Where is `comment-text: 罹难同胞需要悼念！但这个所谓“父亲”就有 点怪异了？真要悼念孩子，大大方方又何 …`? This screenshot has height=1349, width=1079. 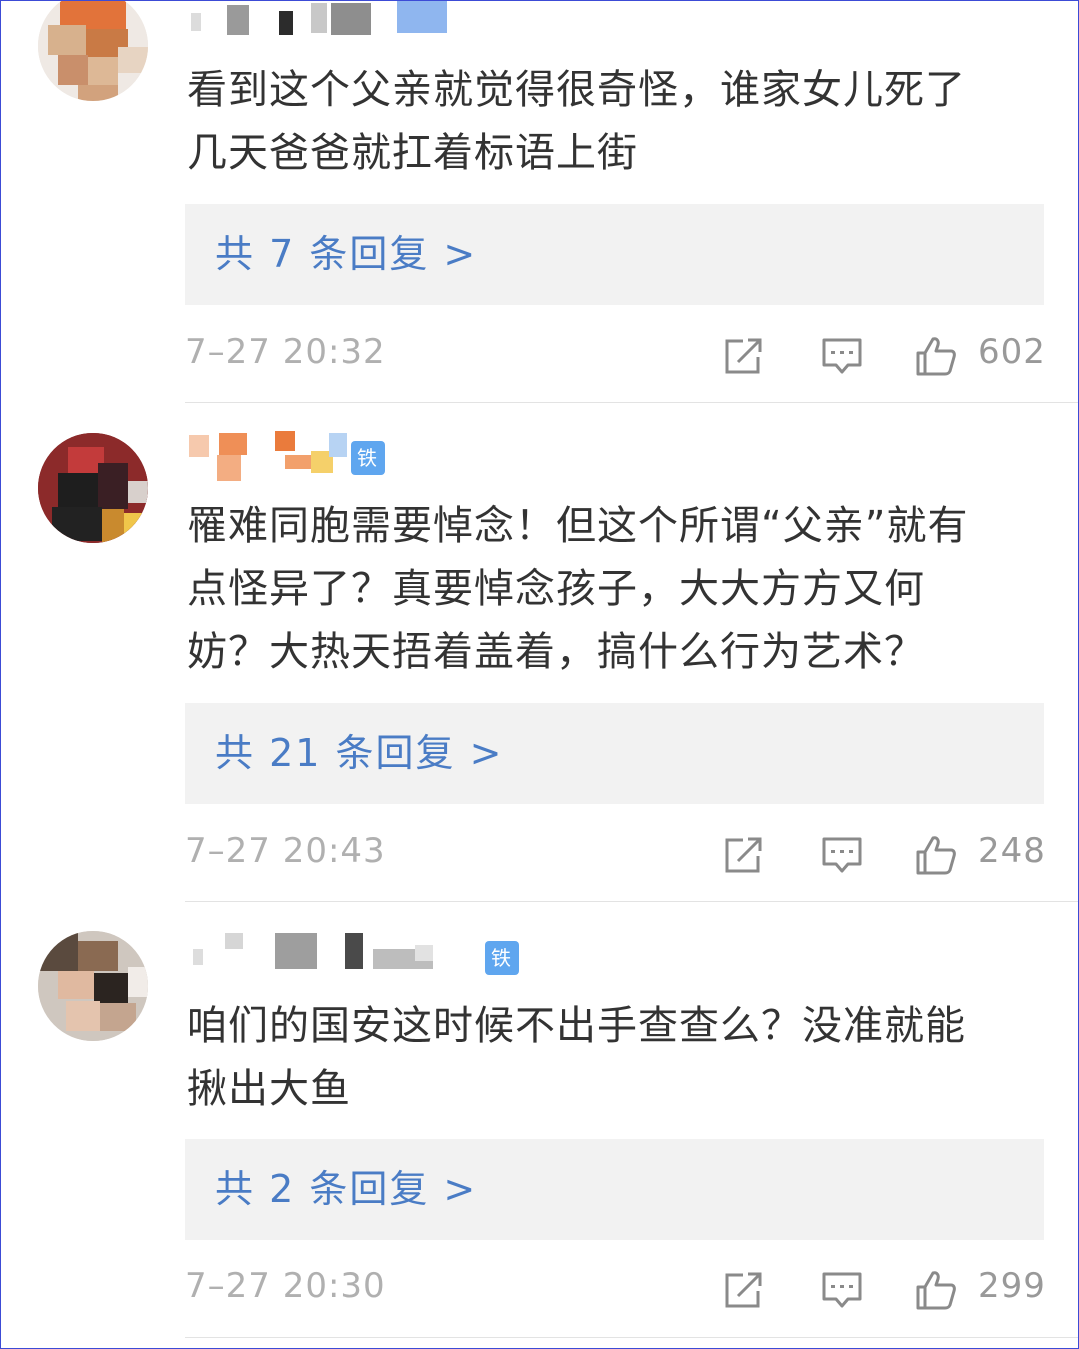
comment-text: 罹难同胞需要悼念！但这个所谓“父亲”就有 点怪异了？真要悼念孩子，大大方方又何 … is located at coordinates (617, 589).